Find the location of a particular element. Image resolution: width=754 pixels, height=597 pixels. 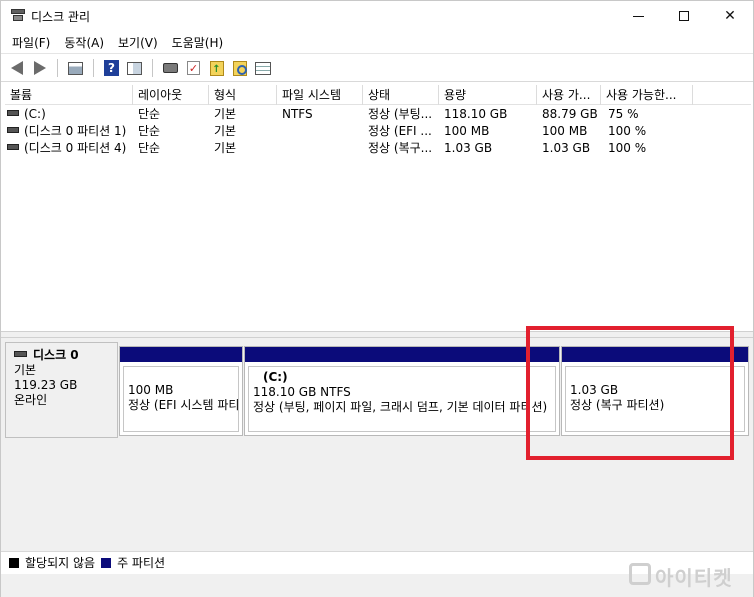

toolbar: ? ✓ ↑ is located at coordinates (377, 68).